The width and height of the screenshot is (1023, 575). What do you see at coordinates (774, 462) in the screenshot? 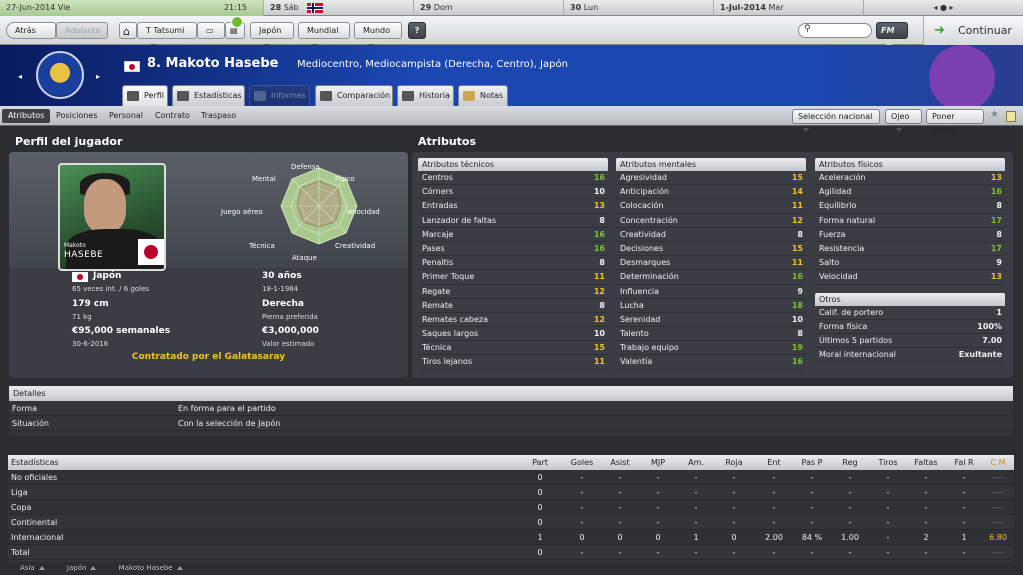
I see `stats-column-header: Ent` at bounding box center [774, 462].